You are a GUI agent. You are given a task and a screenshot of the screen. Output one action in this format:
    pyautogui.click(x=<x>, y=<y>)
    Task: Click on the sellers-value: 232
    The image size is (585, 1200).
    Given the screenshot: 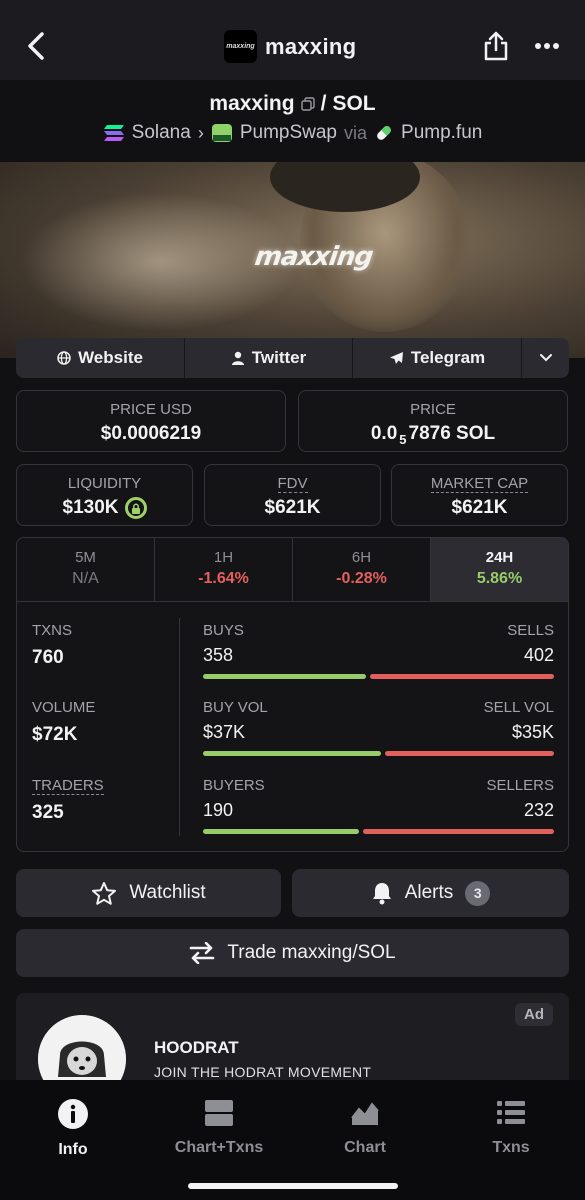 What is the action you would take?
    pyautogui.click(x=538, y=810)
    